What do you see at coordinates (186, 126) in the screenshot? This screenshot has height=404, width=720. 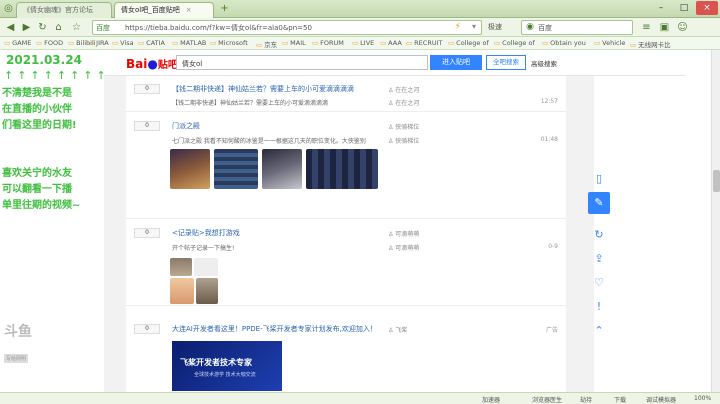 I see `thread-title: 门派之殿` at bounding box center [186, 126].